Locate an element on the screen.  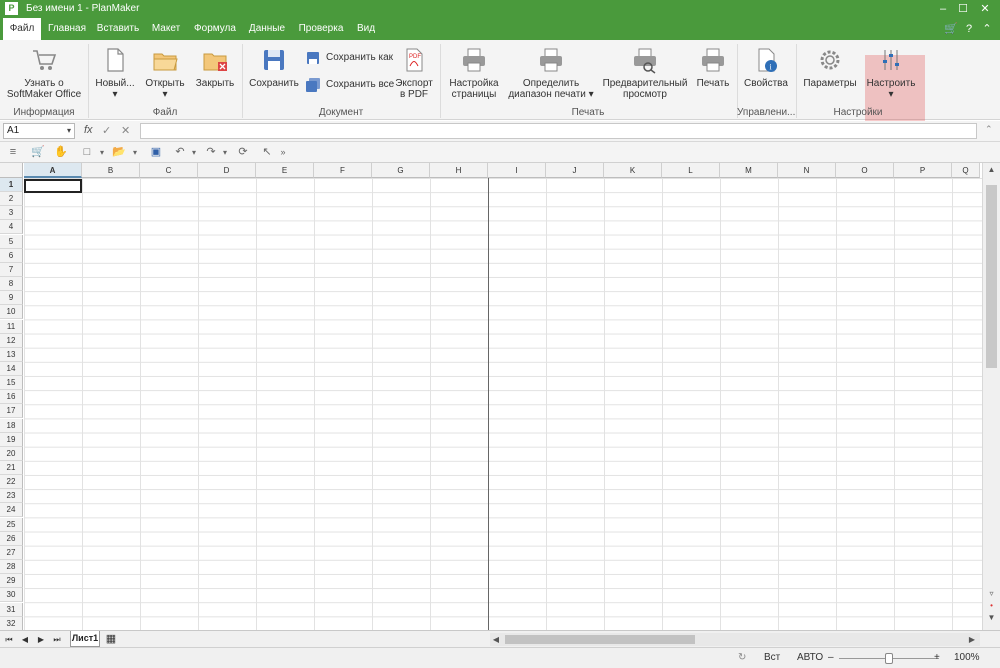
row-header-22: 22 is located at coordinates (11, 482).